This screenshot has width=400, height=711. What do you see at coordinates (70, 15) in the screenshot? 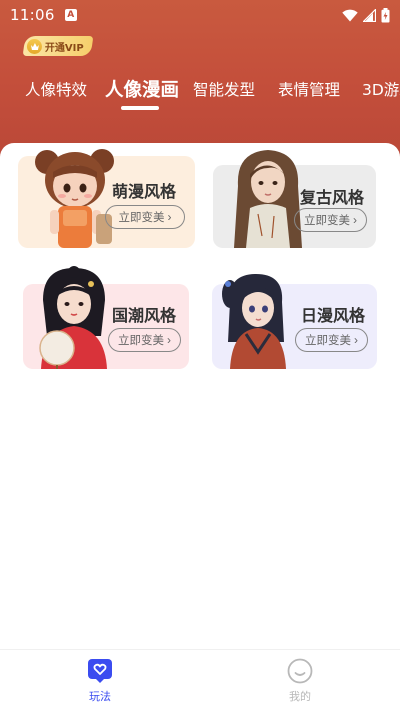
I see `notification-app-icon: A` at bounding box center [70, 15].